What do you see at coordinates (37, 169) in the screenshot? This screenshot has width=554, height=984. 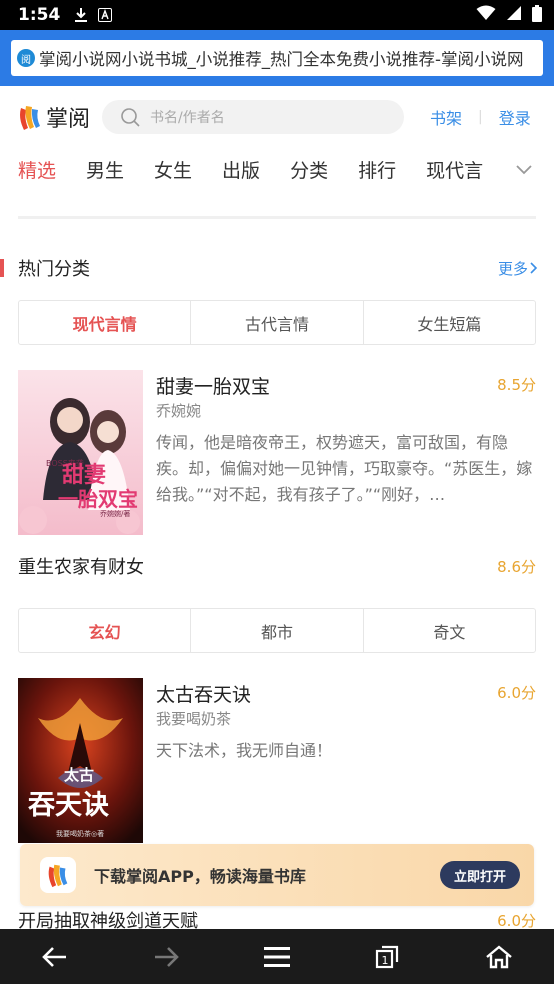 I see `tab-featured: 精选` at bounding box center [37, 169].